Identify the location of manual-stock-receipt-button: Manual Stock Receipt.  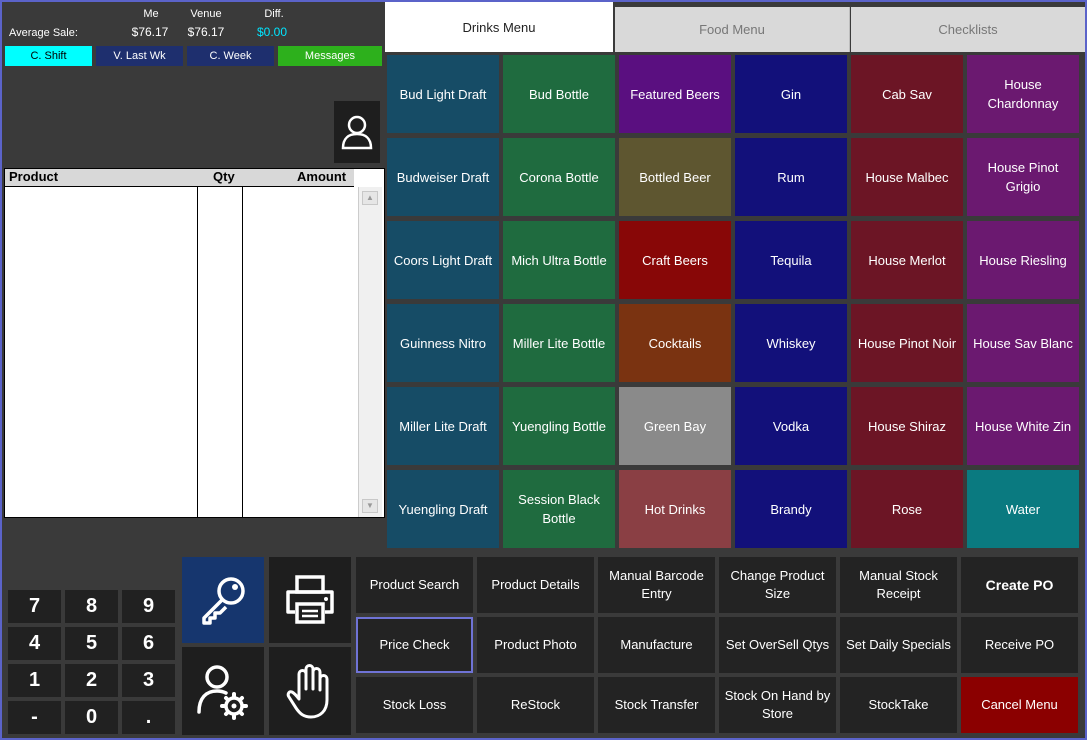
(898, 585).